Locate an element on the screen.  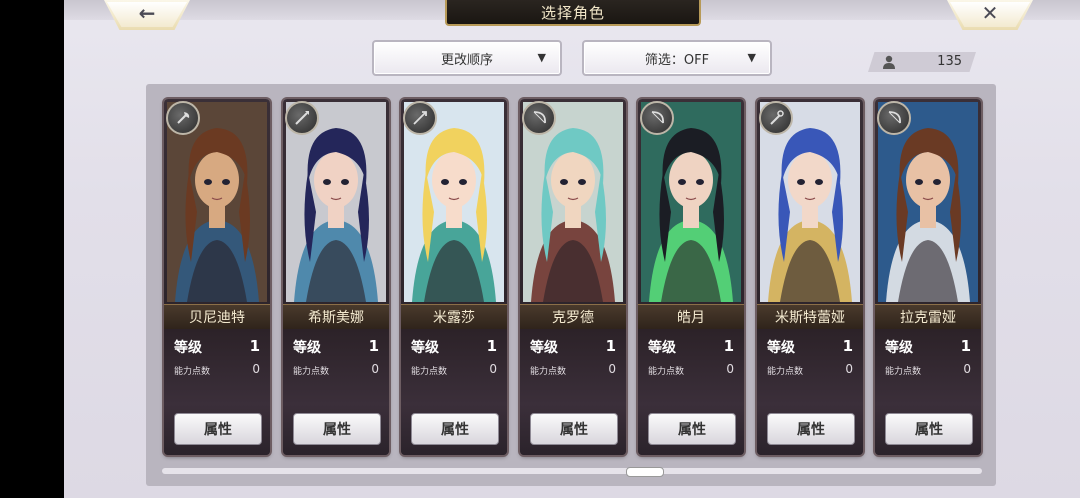
person-icon is located at coordinates (889, 62).